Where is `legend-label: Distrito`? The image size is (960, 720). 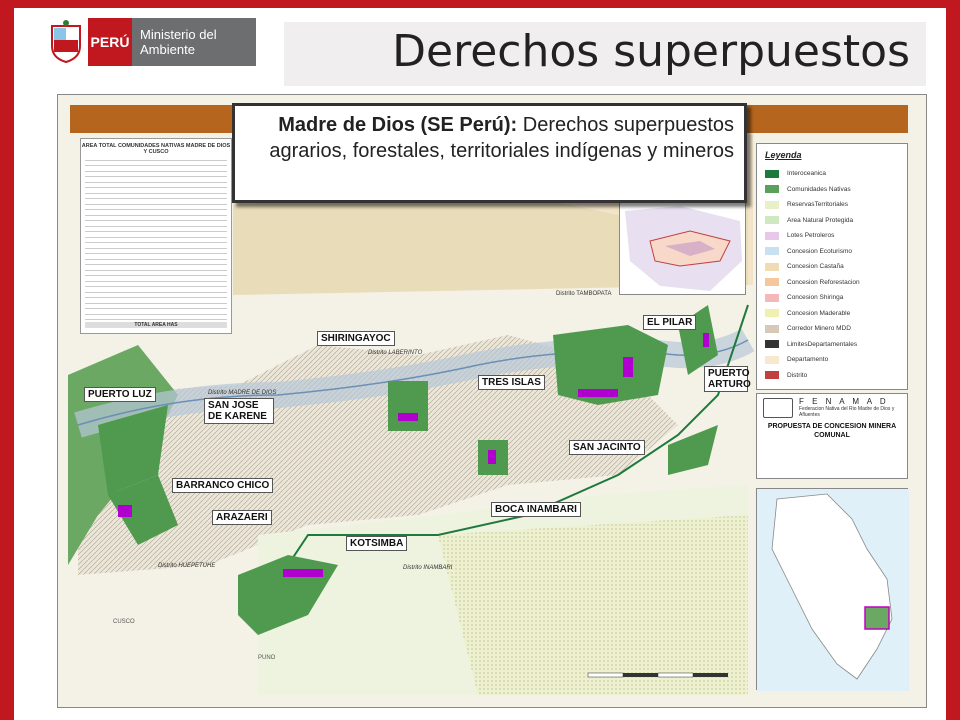 legend-label: Distrito is located at coordinates (797, 375).